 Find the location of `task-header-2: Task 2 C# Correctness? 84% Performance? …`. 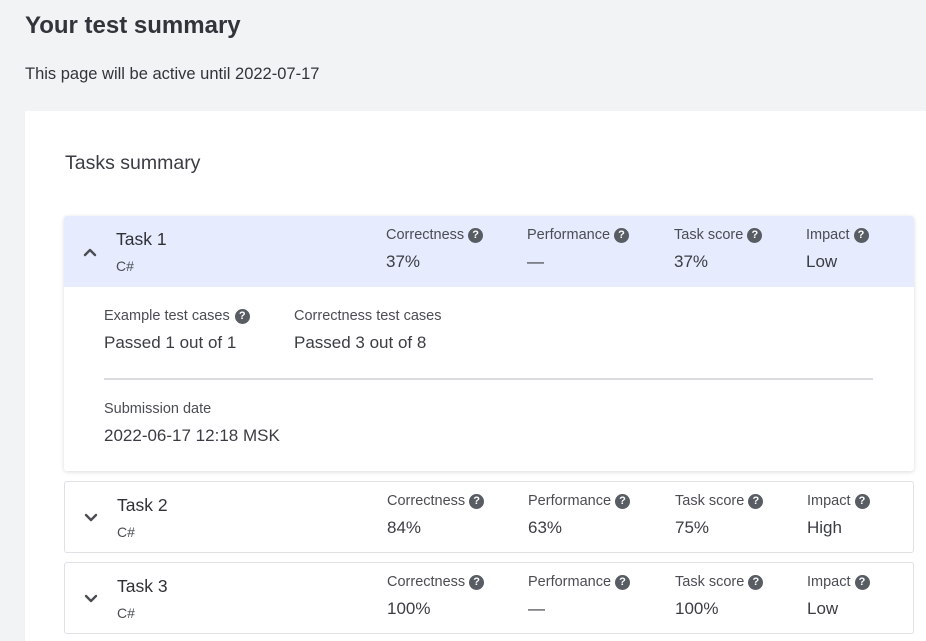

task-header-2: Task 2 C# Correctness? 84% Performance? … is located at coordinates (489, 517).